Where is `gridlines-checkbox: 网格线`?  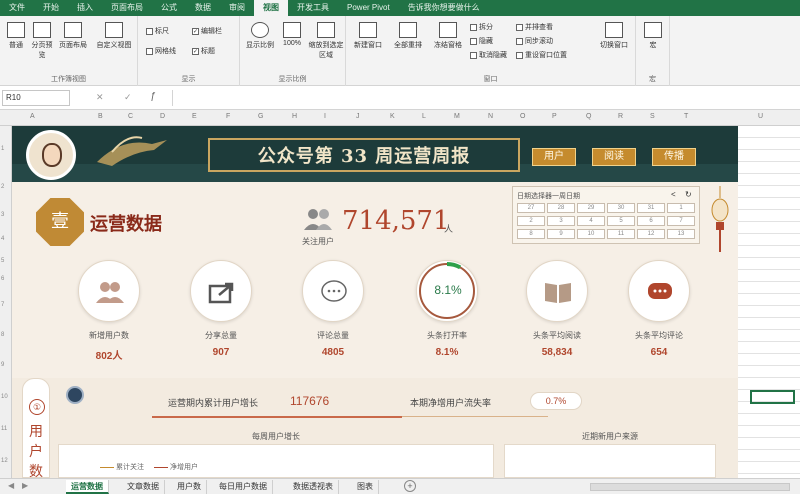 gridlines-checkbox: 网格线 is located at coordinates (161, 51).